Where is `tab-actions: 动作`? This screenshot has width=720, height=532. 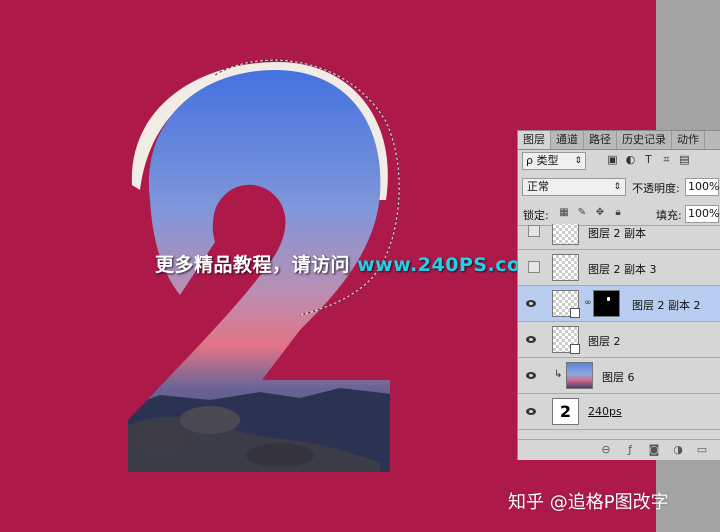
tab-actions: 动作 is located at coordinates (688, 140).